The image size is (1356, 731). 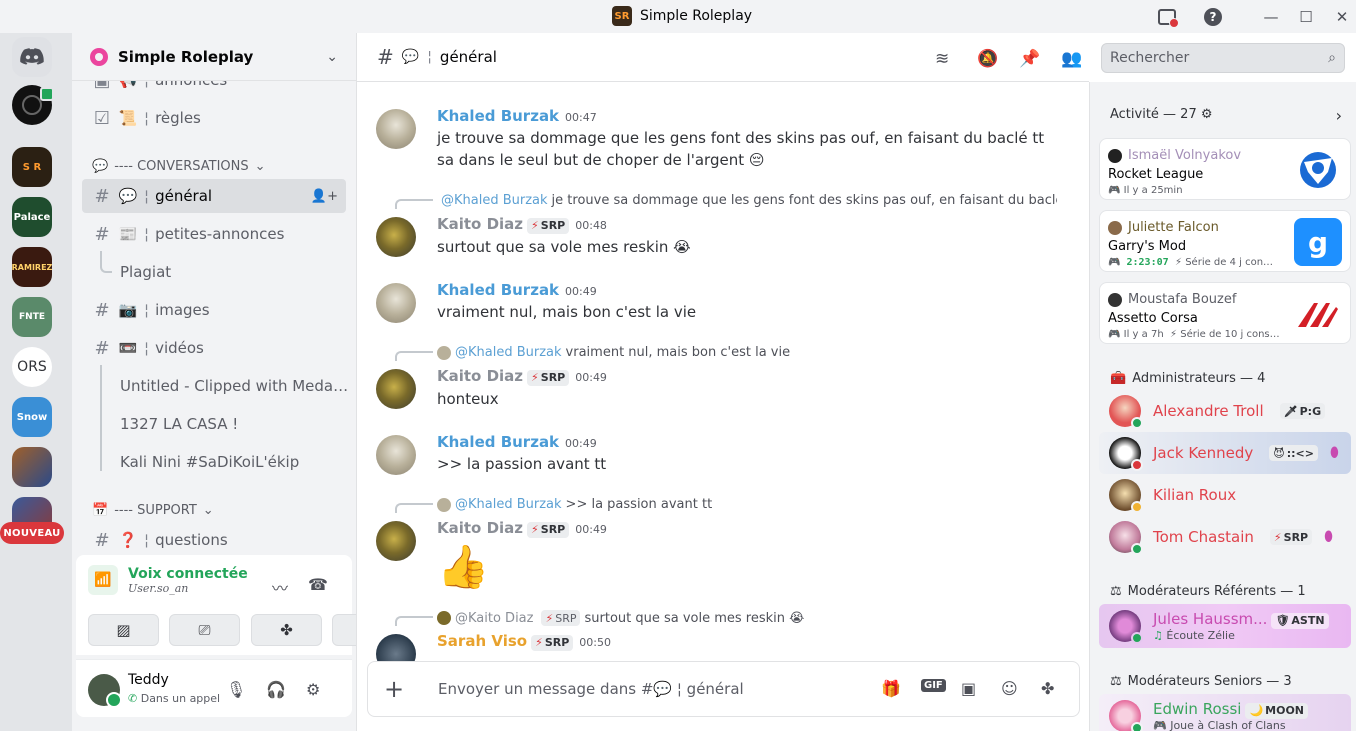 What do you see at coordinates (32, 267) in the screenshot?
I see `server-ramirez: RAMIREZ` at bounding box center [32, 267].